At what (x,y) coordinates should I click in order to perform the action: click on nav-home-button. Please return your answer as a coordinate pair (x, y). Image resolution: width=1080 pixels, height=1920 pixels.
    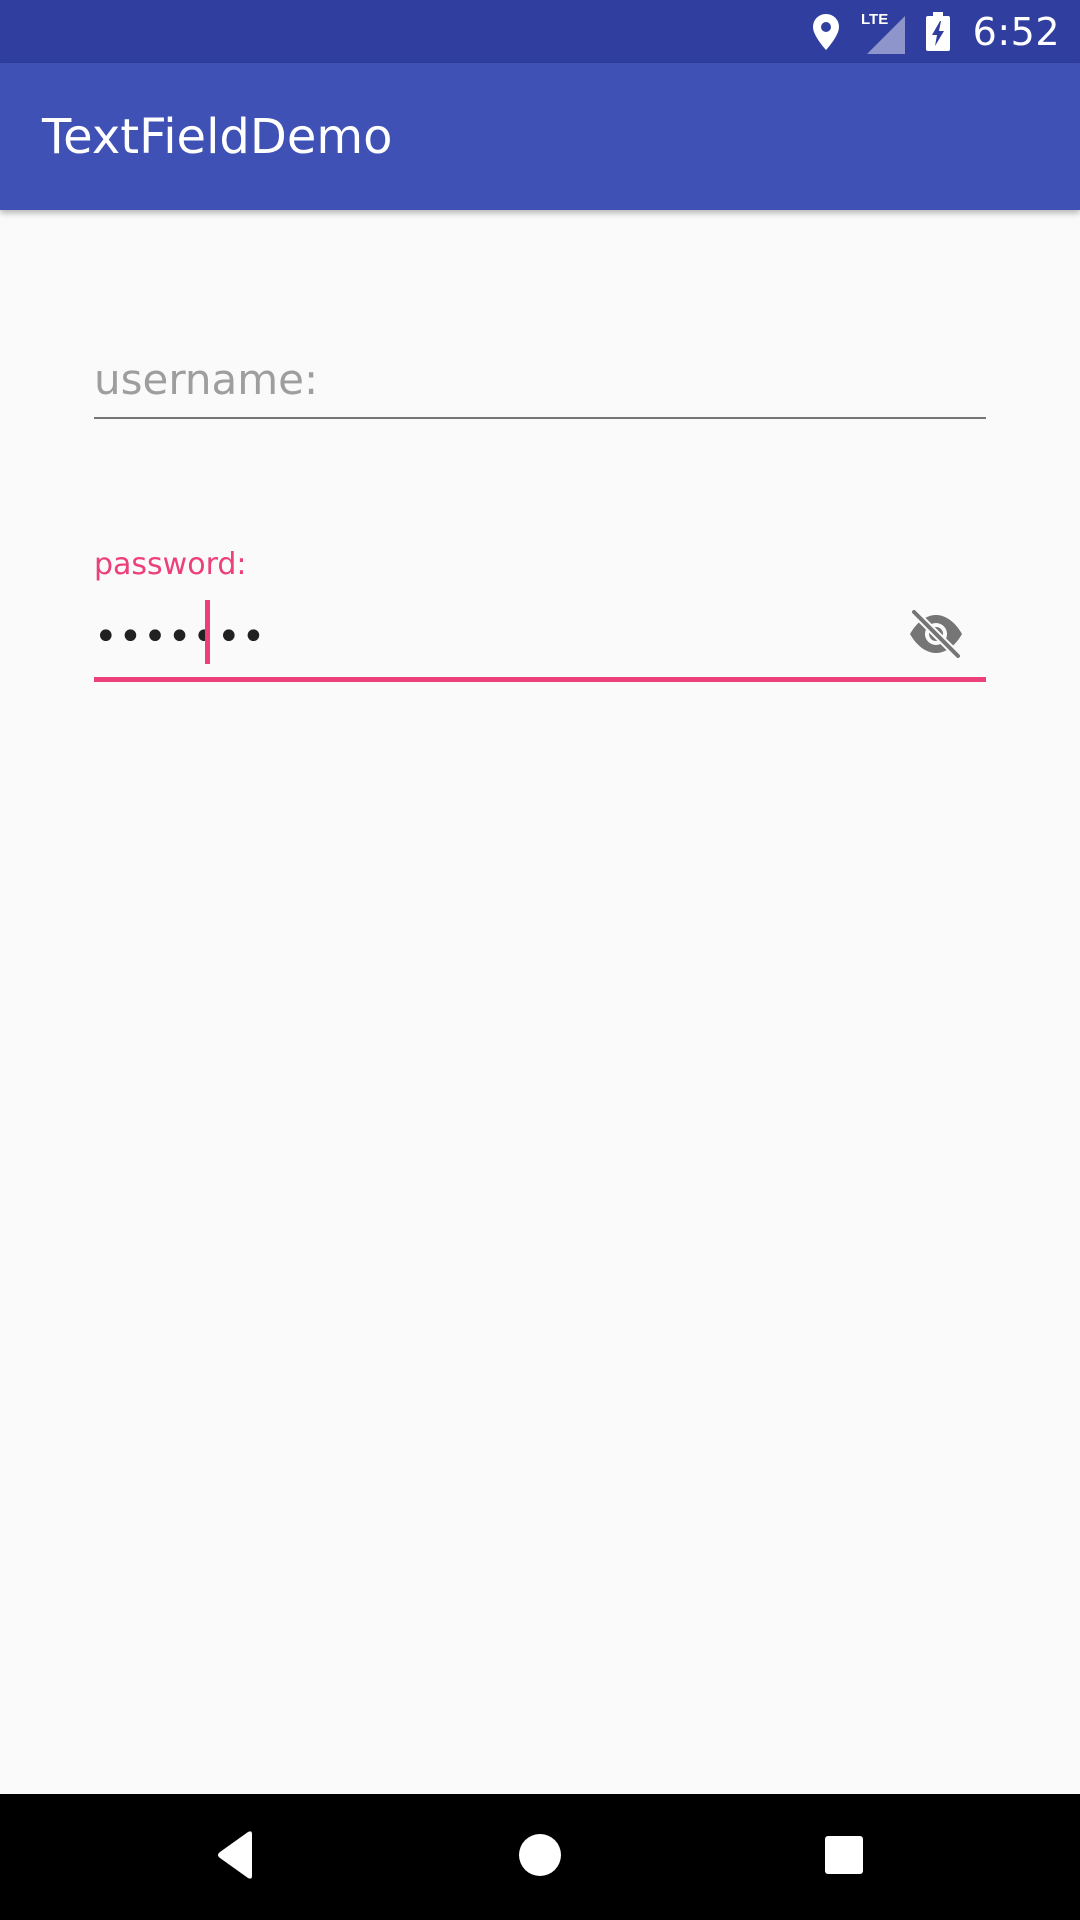
    Looking at the image, I should click on (540, 1857).